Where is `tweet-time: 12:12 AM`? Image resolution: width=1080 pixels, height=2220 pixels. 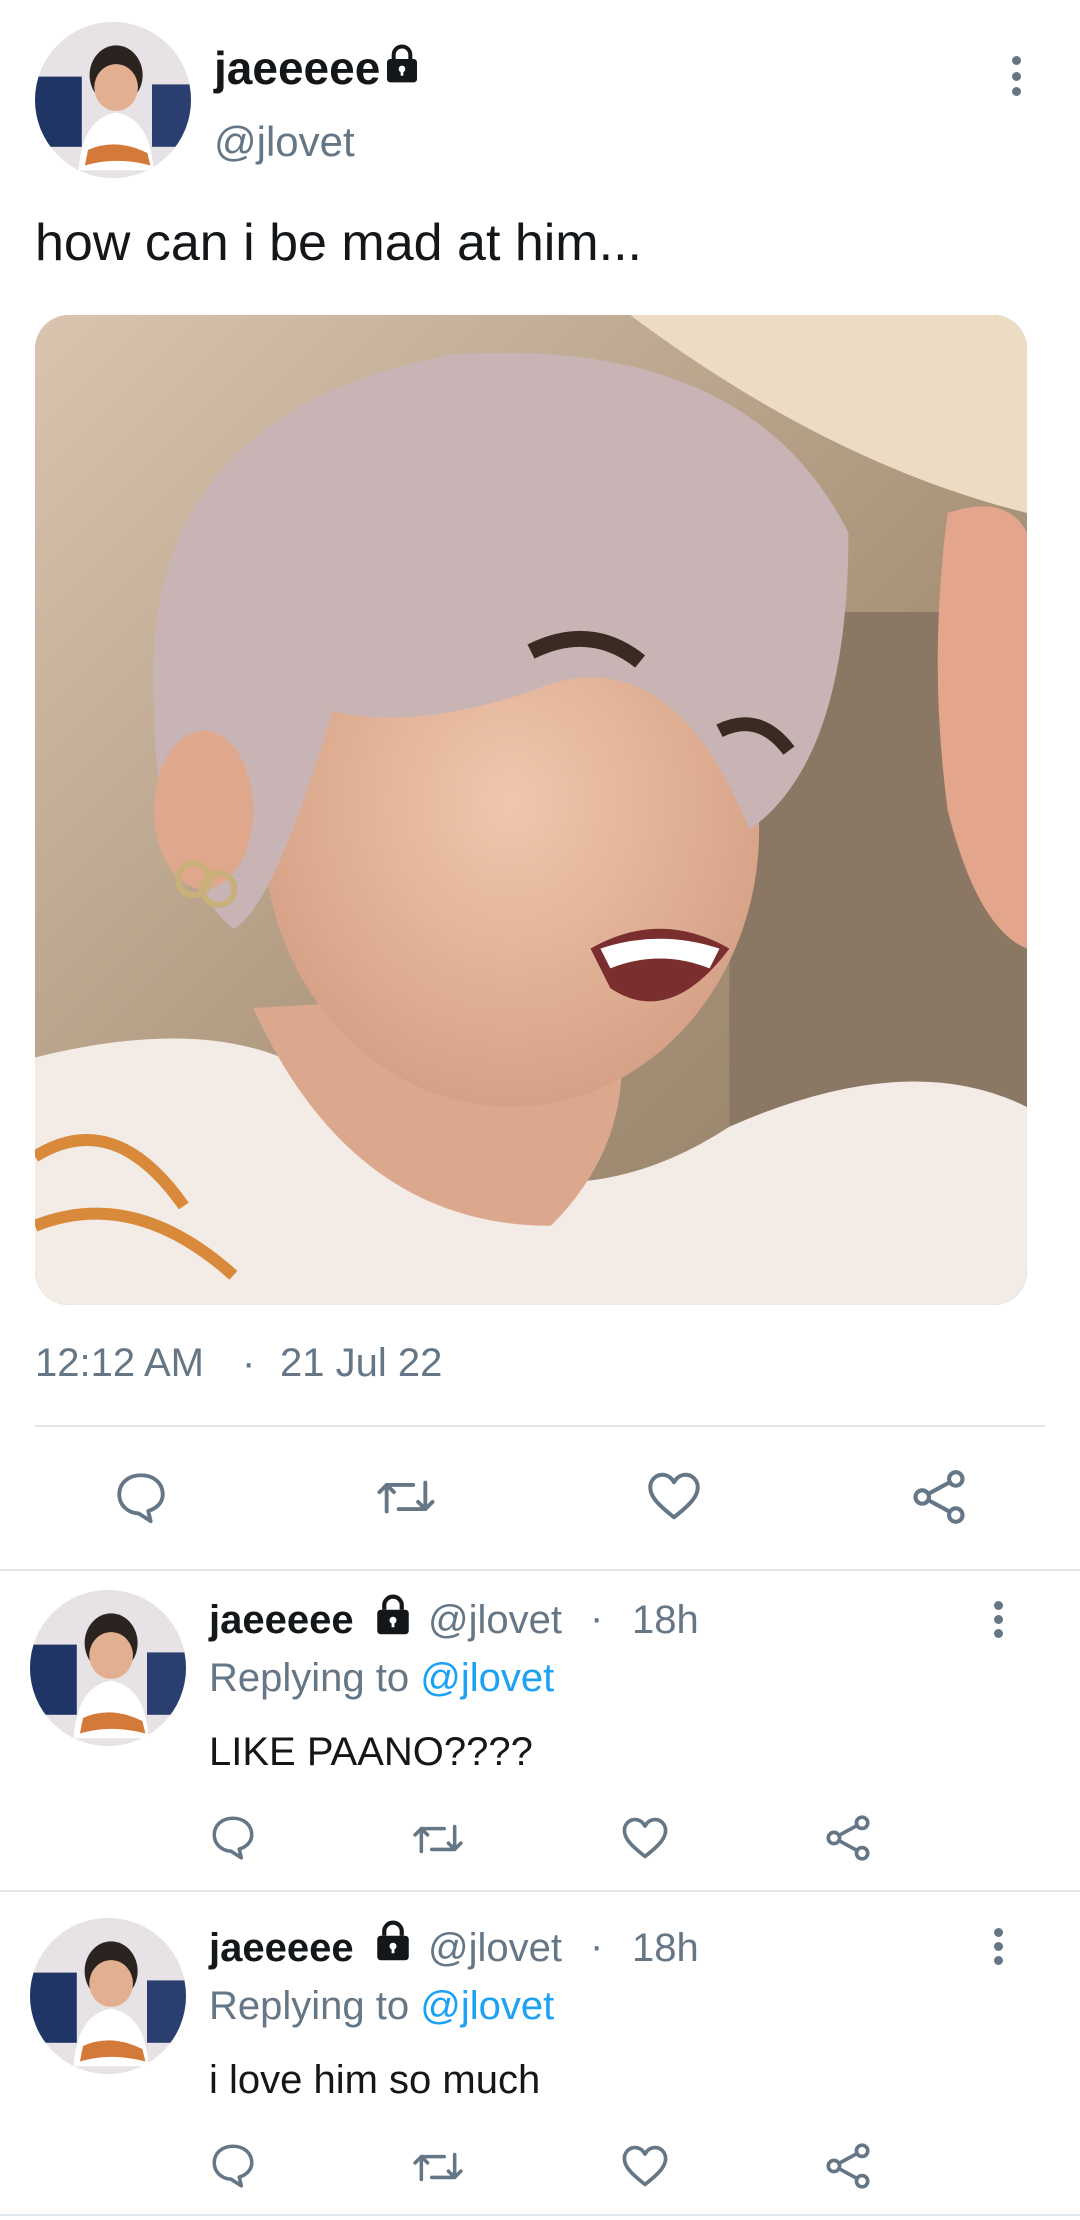 tweet-time: 12:12 AM is located at coordinates (120, 1363).